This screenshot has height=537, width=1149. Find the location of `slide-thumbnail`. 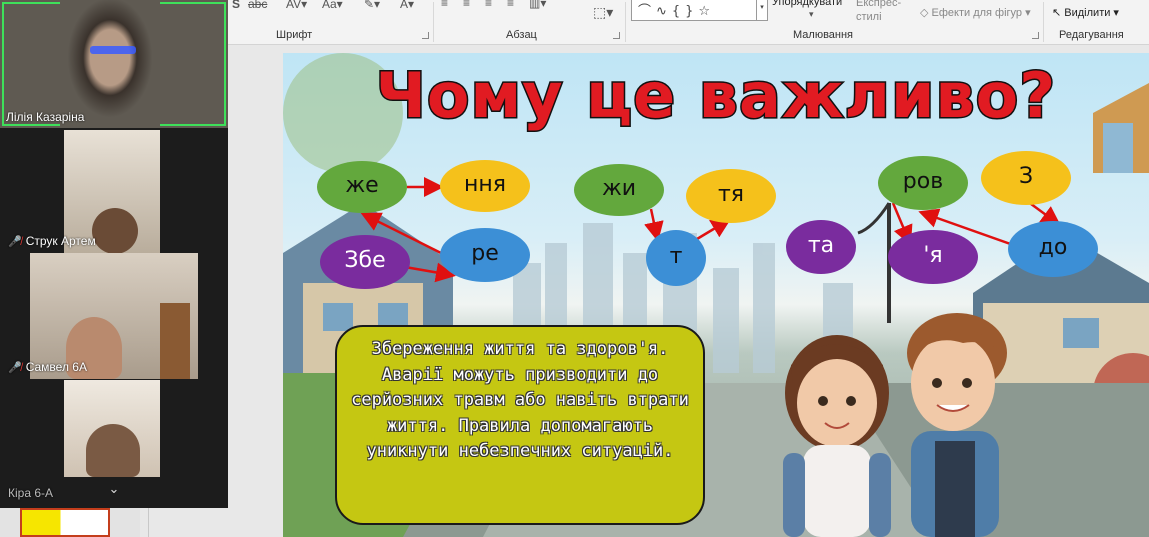

slide-thumbnail is located at coordinates (65, 522).